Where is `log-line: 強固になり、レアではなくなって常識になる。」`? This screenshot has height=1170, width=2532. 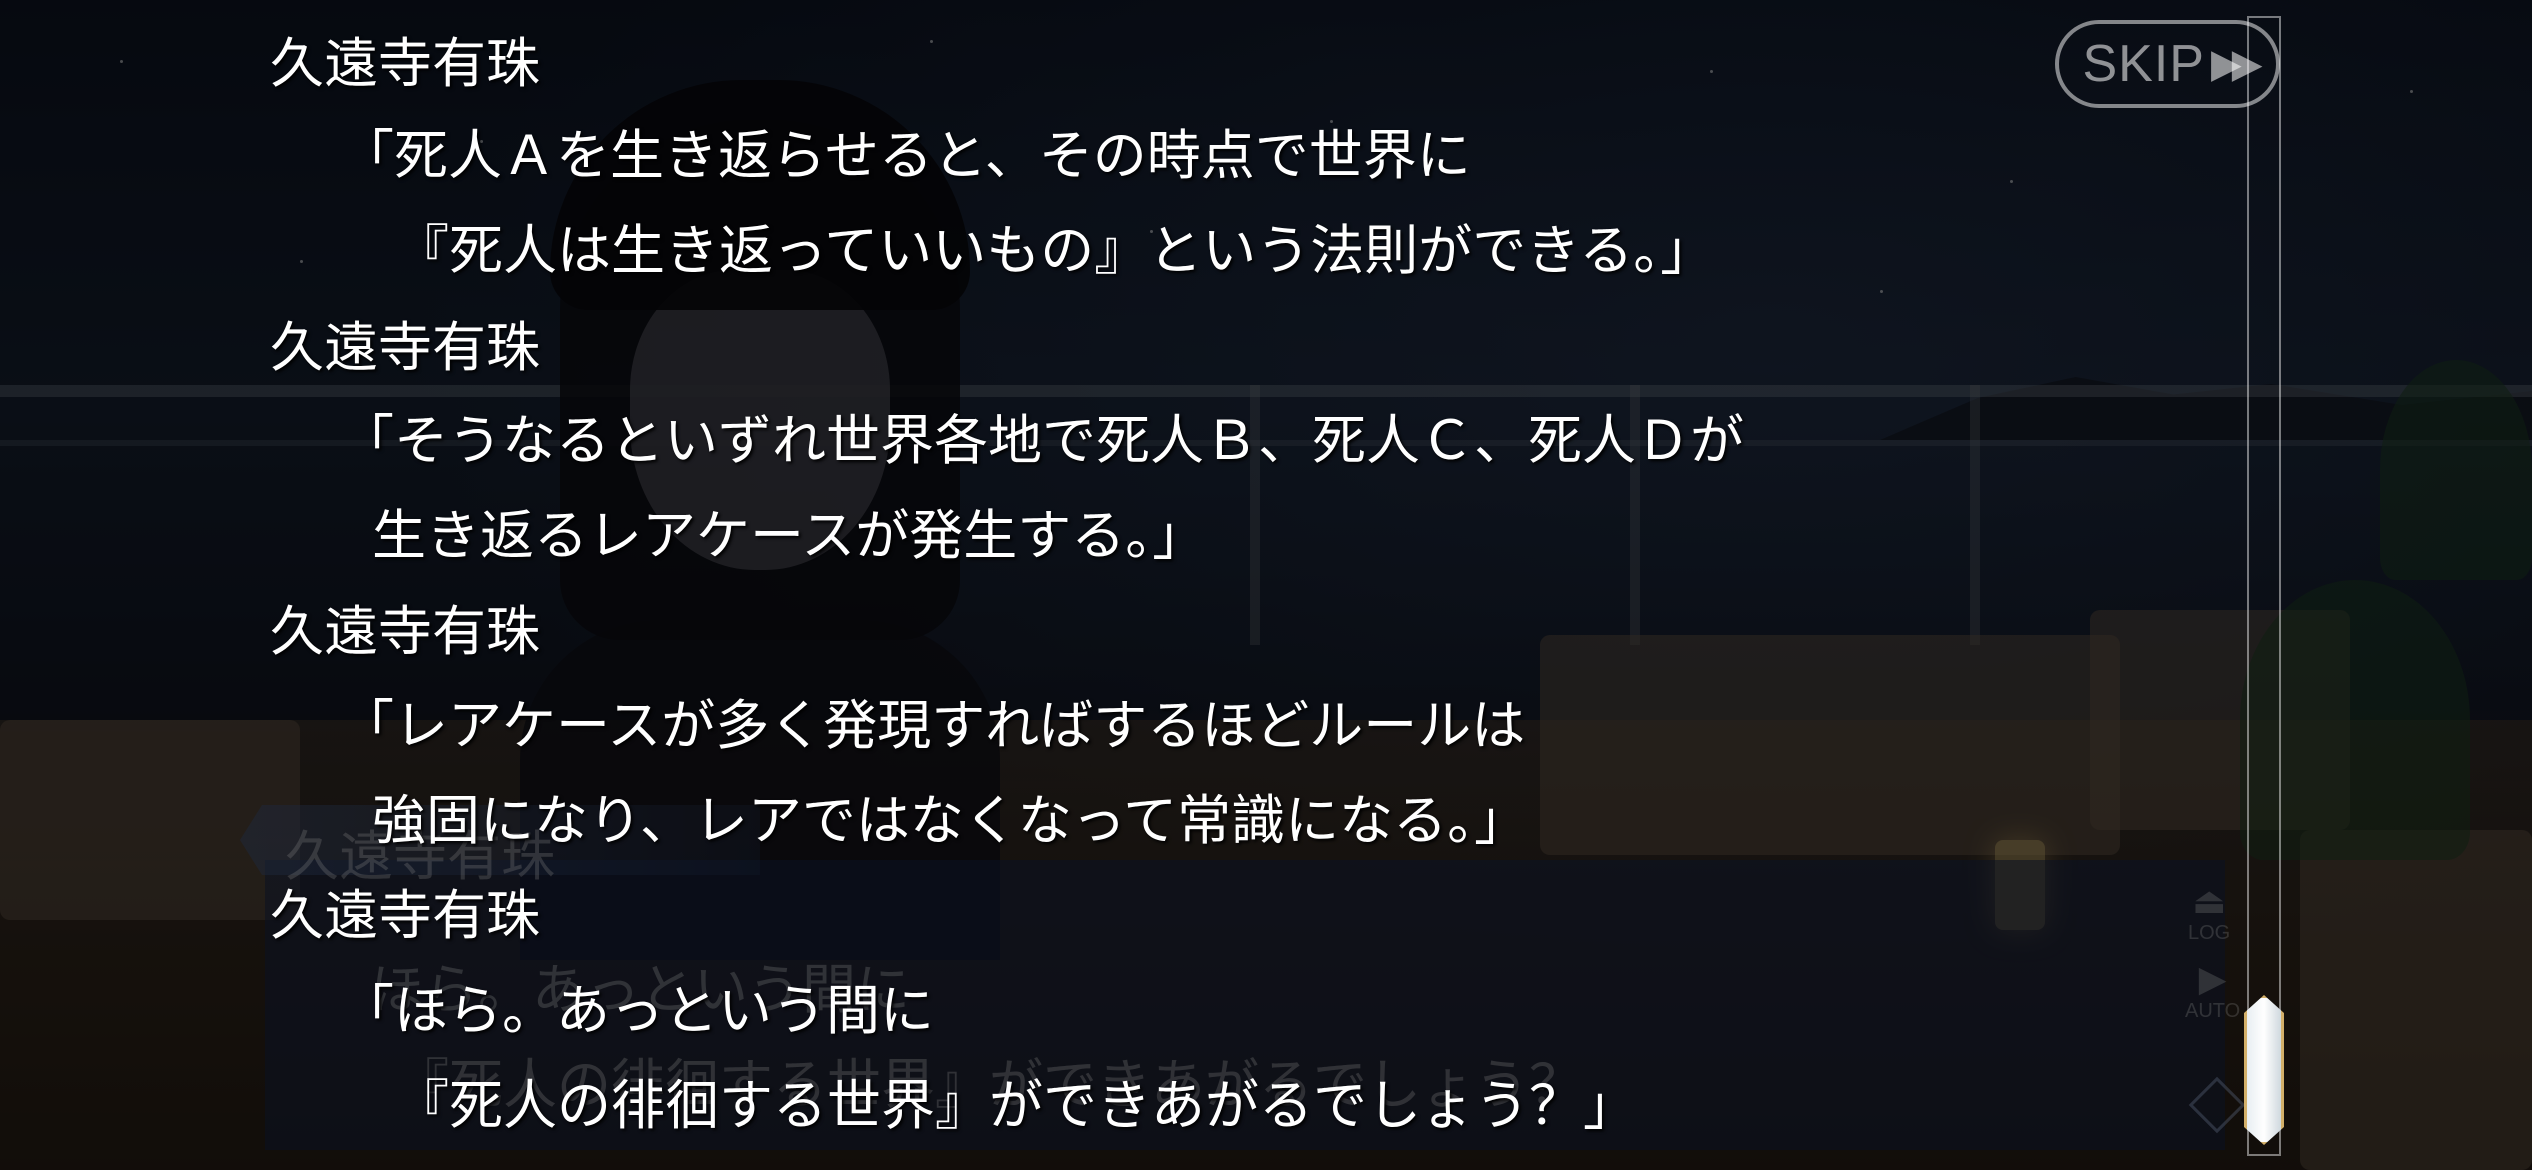
log-line: 強固になり、レアではなくなって常識になる。」 is located at coordinates (950, 820).